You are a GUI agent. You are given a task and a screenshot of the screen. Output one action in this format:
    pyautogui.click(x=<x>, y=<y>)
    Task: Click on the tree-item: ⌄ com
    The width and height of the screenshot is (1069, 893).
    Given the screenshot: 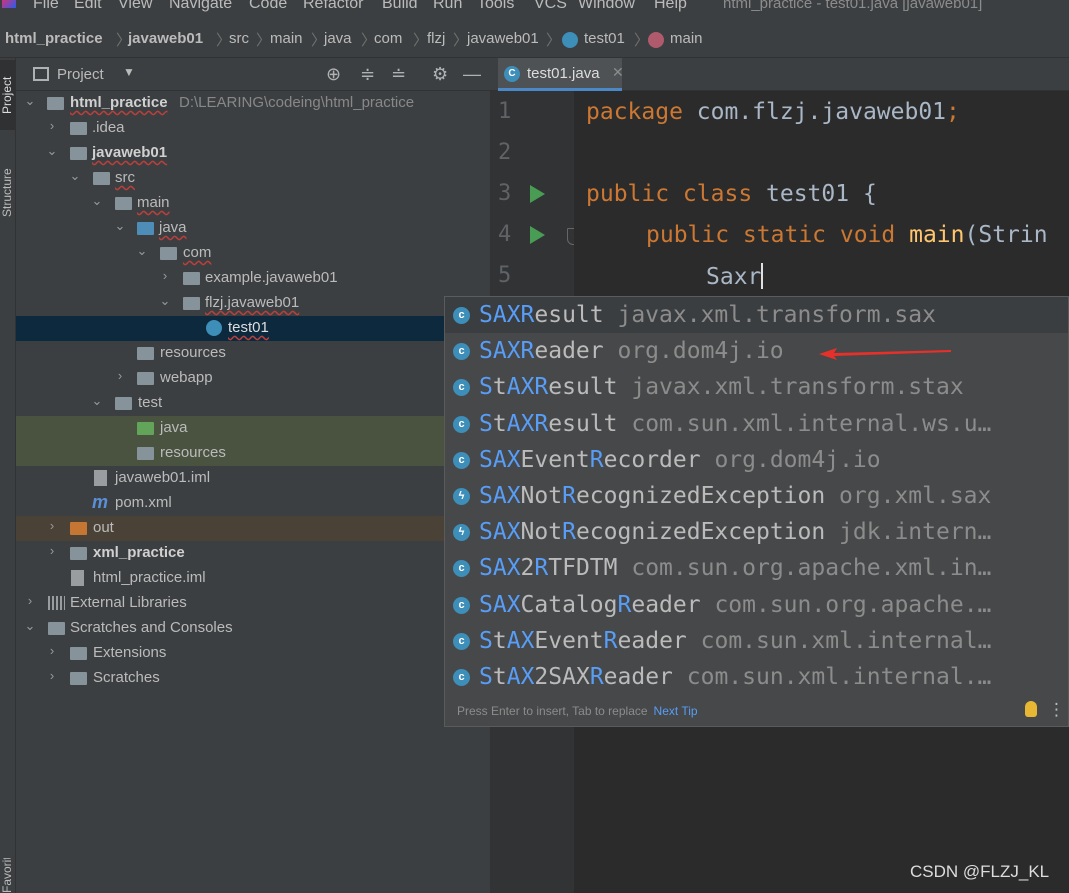 What is the action you would take?
    pyautogui.click(x=253, y=253)
    